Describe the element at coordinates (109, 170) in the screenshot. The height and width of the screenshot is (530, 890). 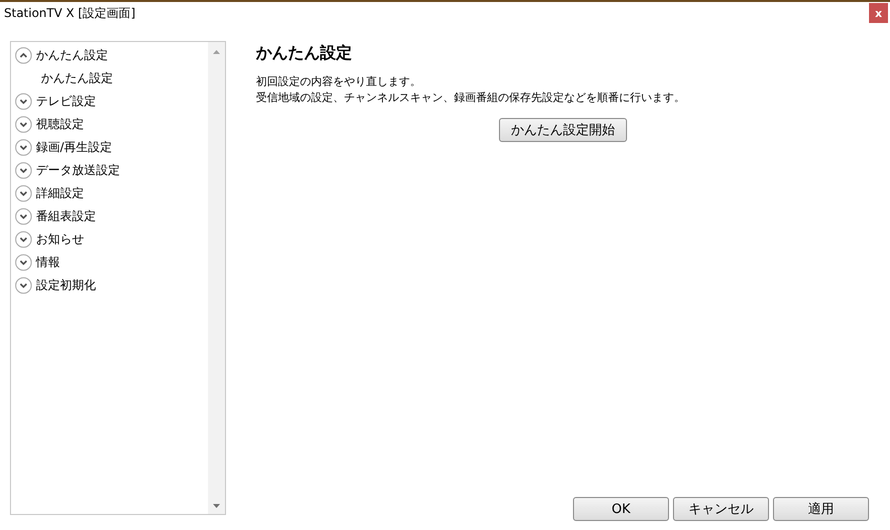
I see `tree-item: データ放送設定` at that location.